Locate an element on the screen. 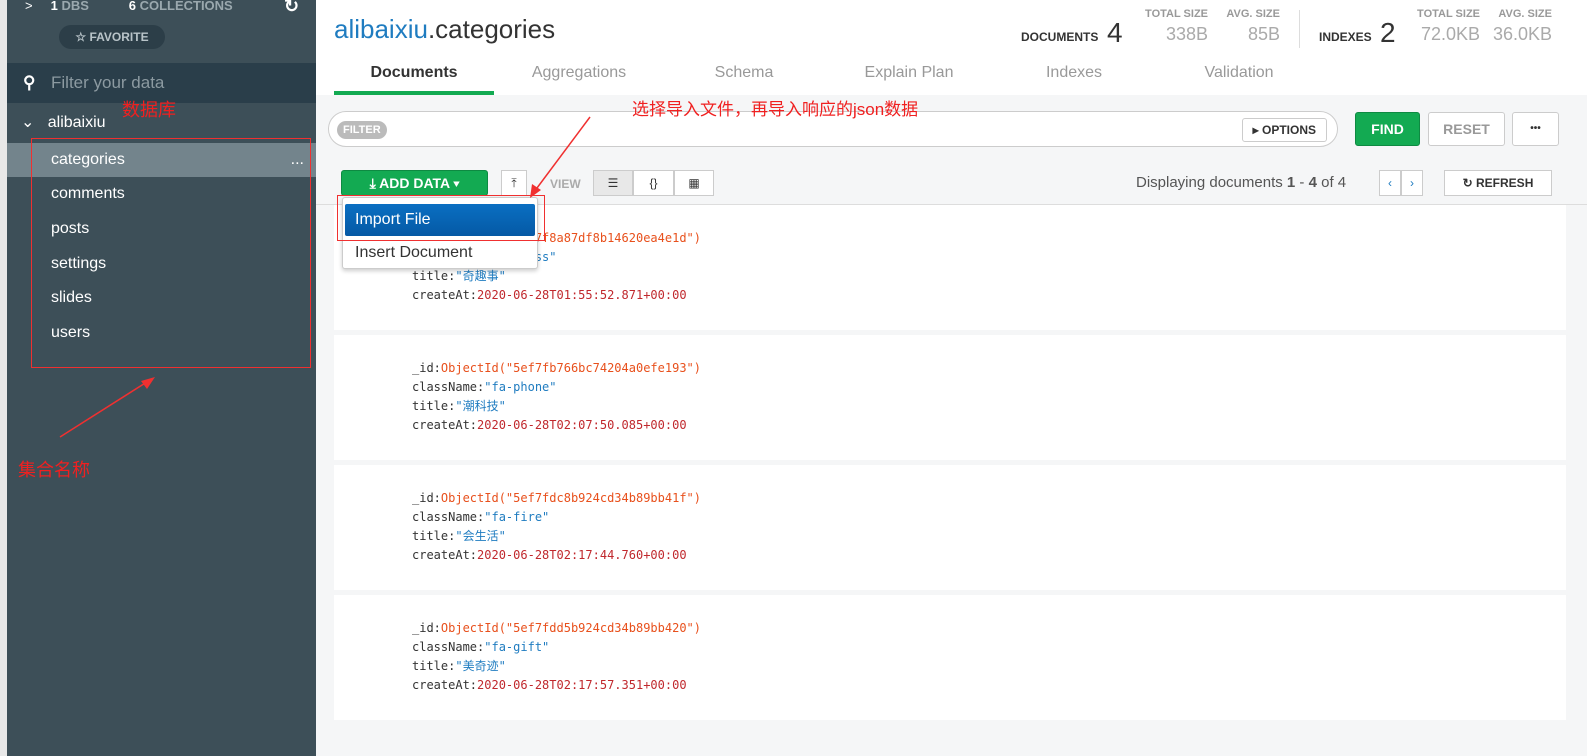 This screenshot has height=756, width=1587. table-view-button: ▦ is located at coordinates (694, 183).